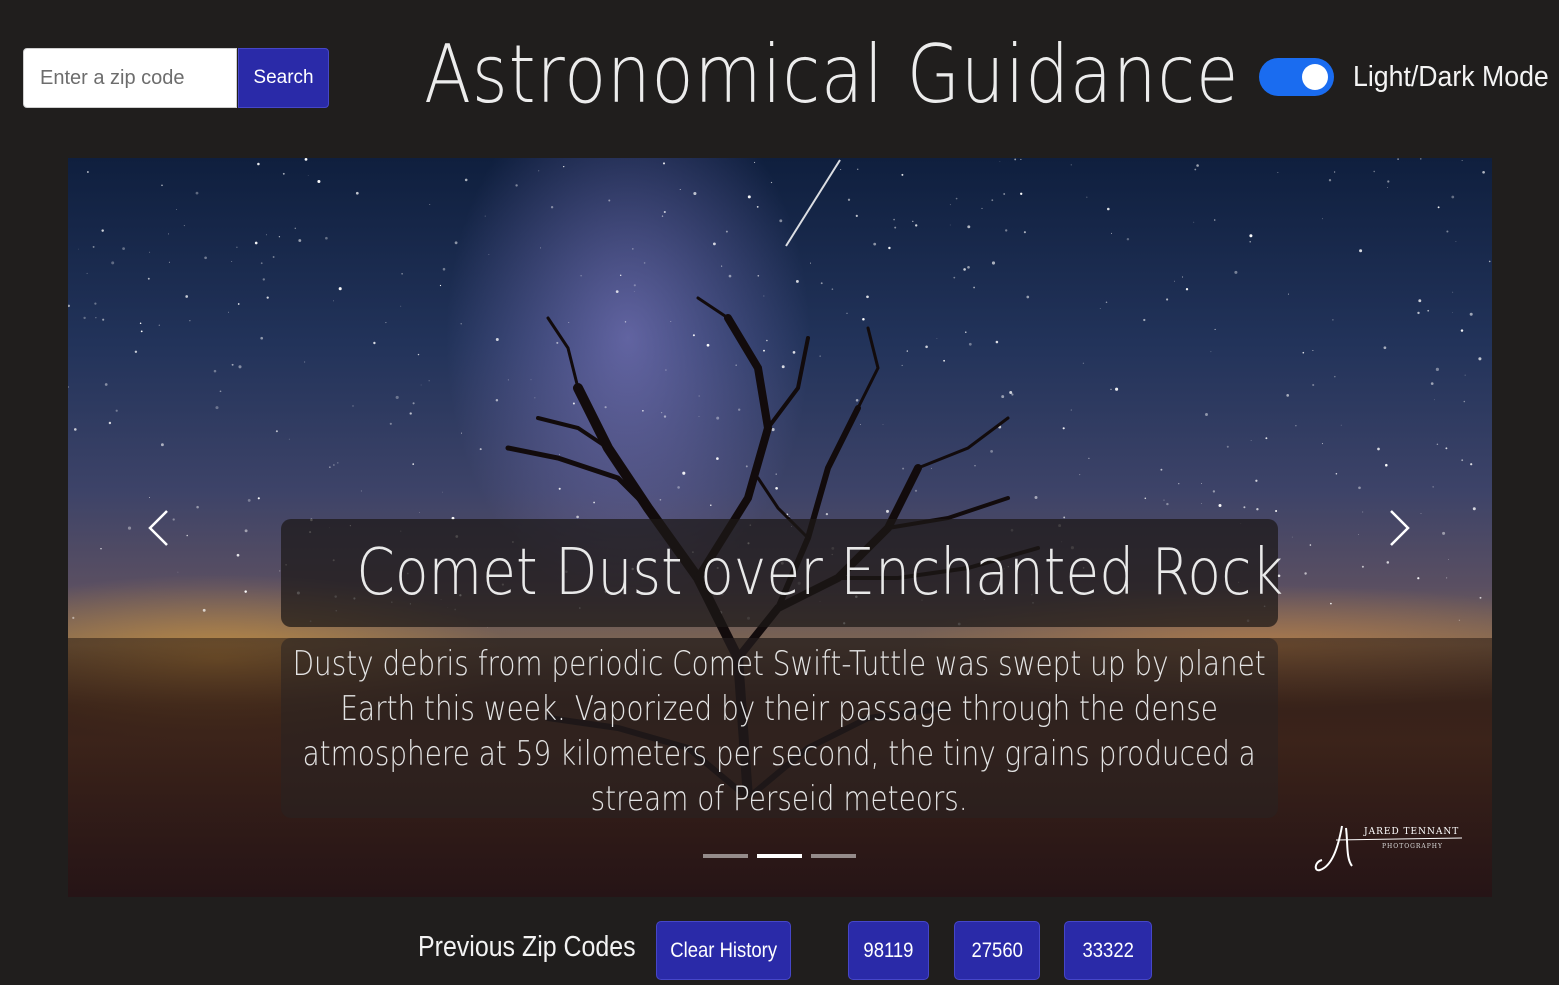  Describe the element at coordinates (1411, 832) in the screenshot. I see `svg-text: JARED TENNANT` at that location.